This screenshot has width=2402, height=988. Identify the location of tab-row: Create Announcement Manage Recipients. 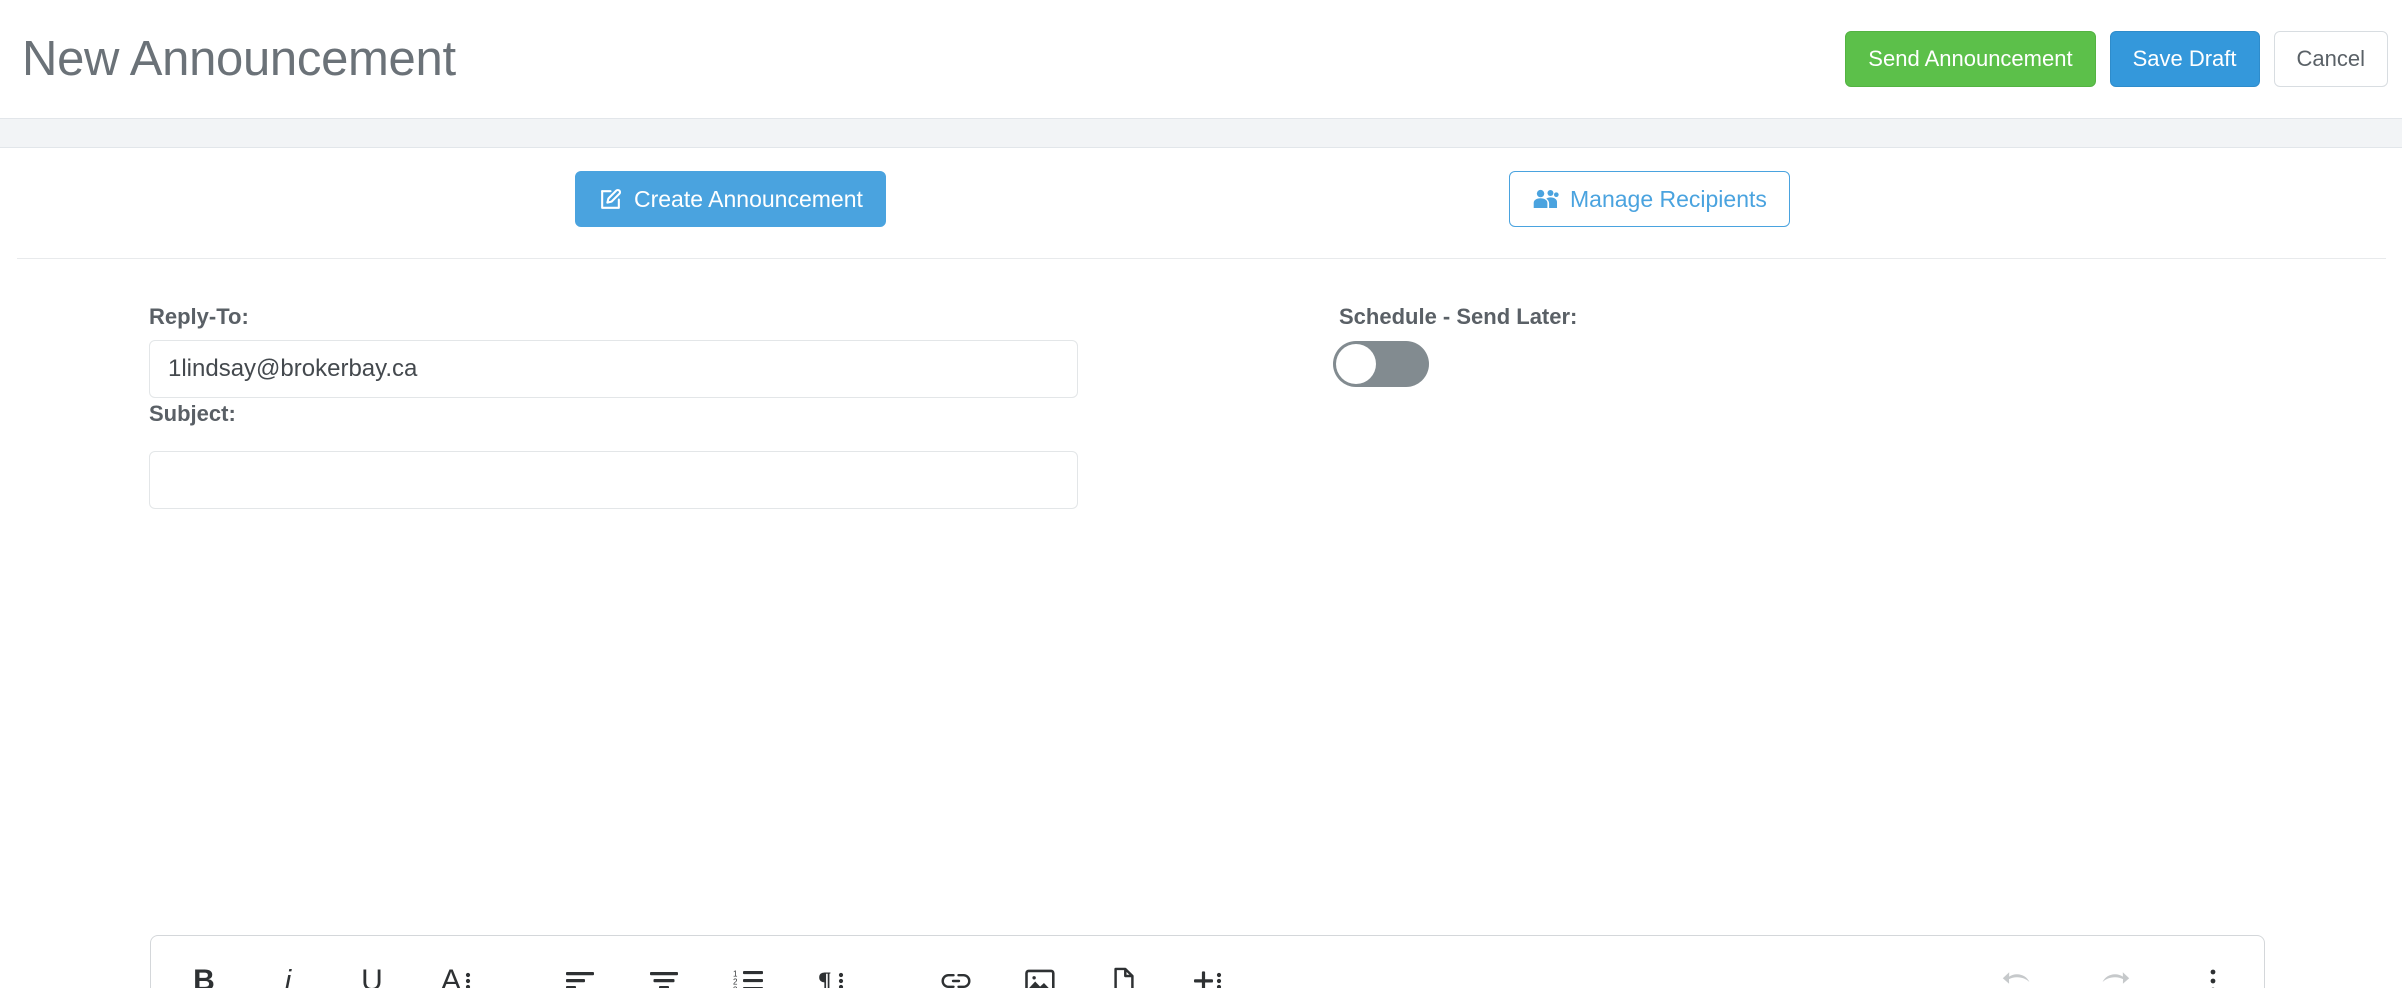
(1201, 203).